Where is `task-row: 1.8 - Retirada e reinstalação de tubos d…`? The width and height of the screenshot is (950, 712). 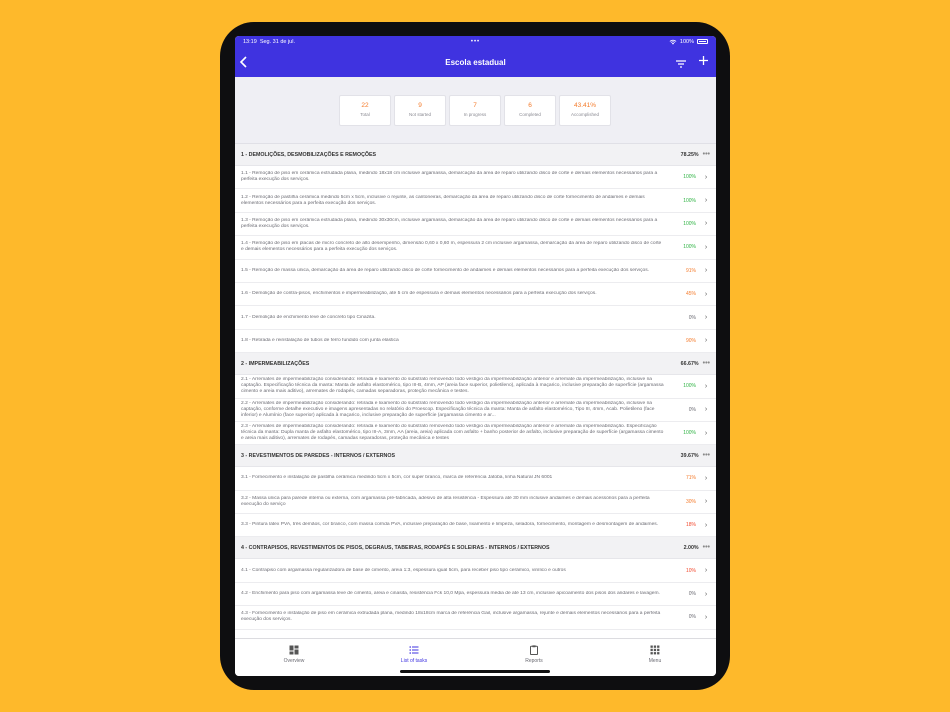 task-row: 1.8 - Retirada e reinstalação de tubos d… is located at coordinates (475, 342).